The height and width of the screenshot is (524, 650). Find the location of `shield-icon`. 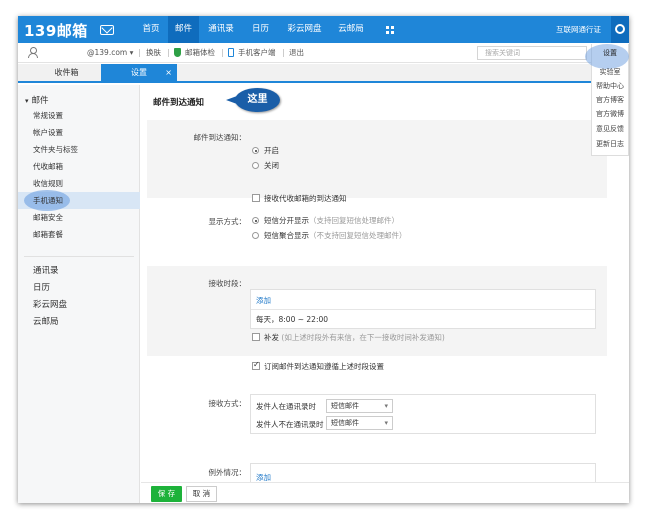

shield-icon is located at coordinates (177, 52).